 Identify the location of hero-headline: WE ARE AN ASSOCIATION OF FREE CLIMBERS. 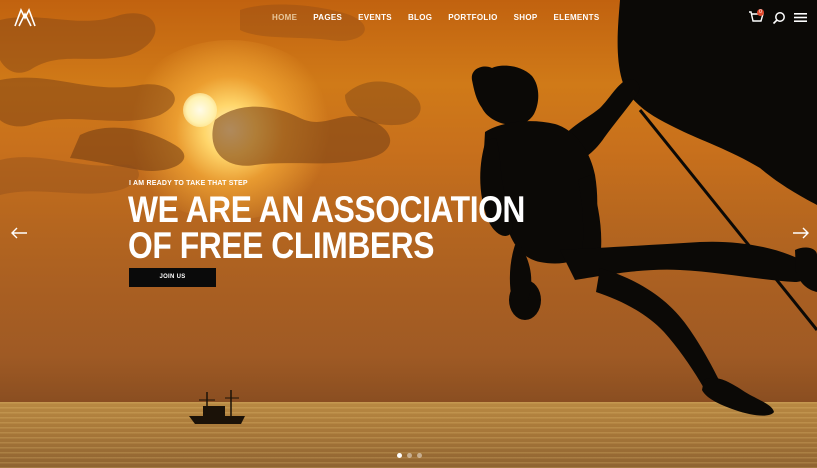
(326, 227).